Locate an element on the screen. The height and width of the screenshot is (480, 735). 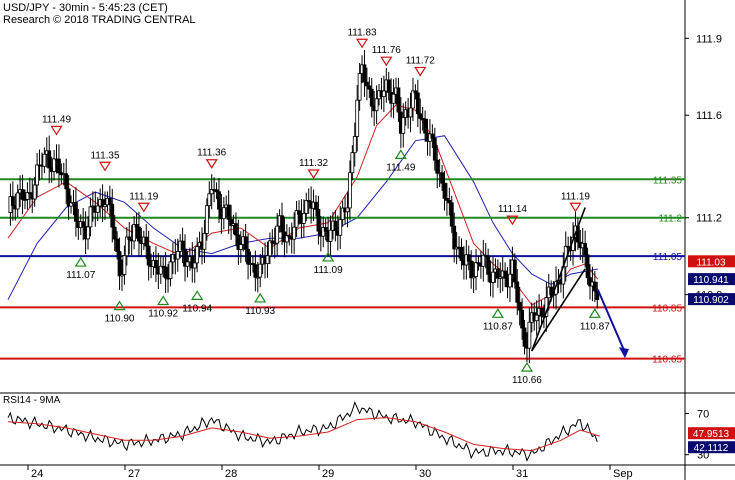
price-badge-label: 110.941 is located at coordinates (711, 280).